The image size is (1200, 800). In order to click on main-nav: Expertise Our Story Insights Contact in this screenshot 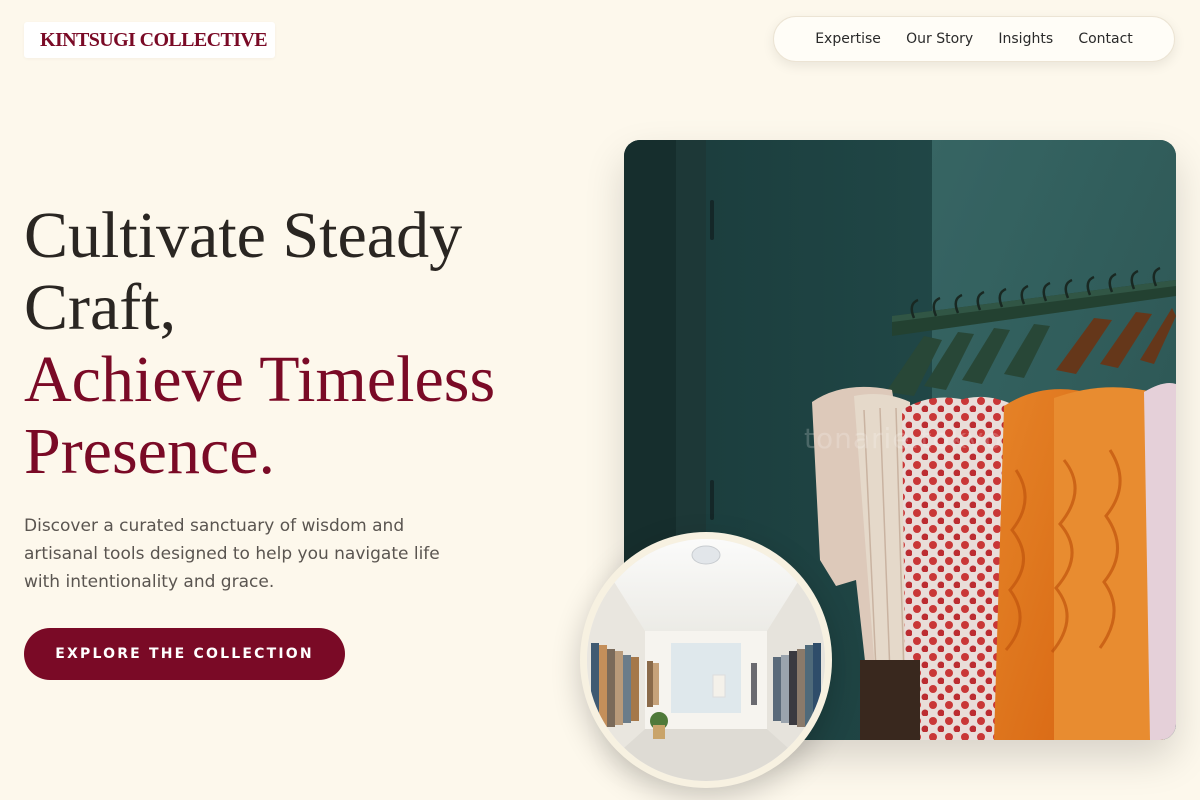, I will do `click(974, 39)`.